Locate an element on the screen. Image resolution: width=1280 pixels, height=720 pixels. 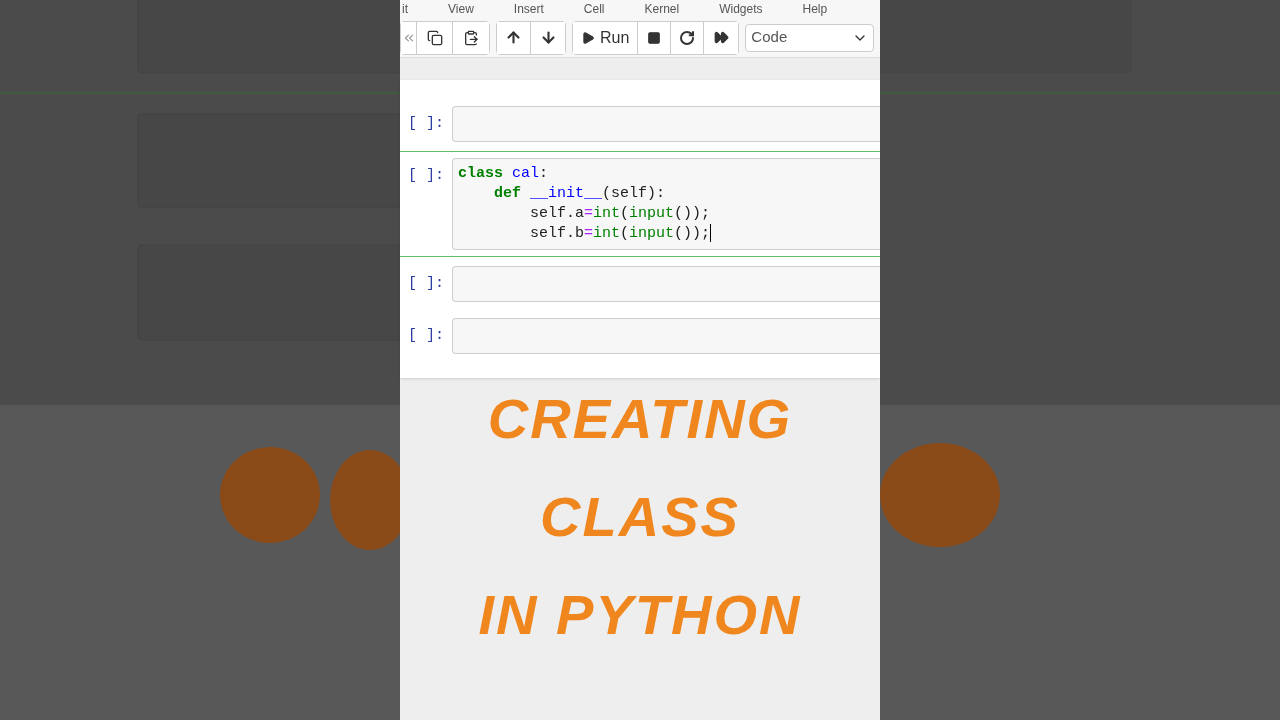
code-line: class cal: is located at coordinates (503, 174).